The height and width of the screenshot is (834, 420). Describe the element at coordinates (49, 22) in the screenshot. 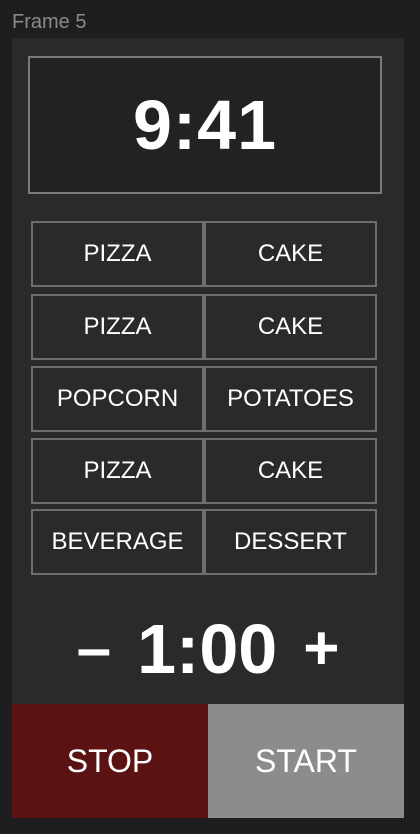

I see `frame-label: Frame 5` at that location.